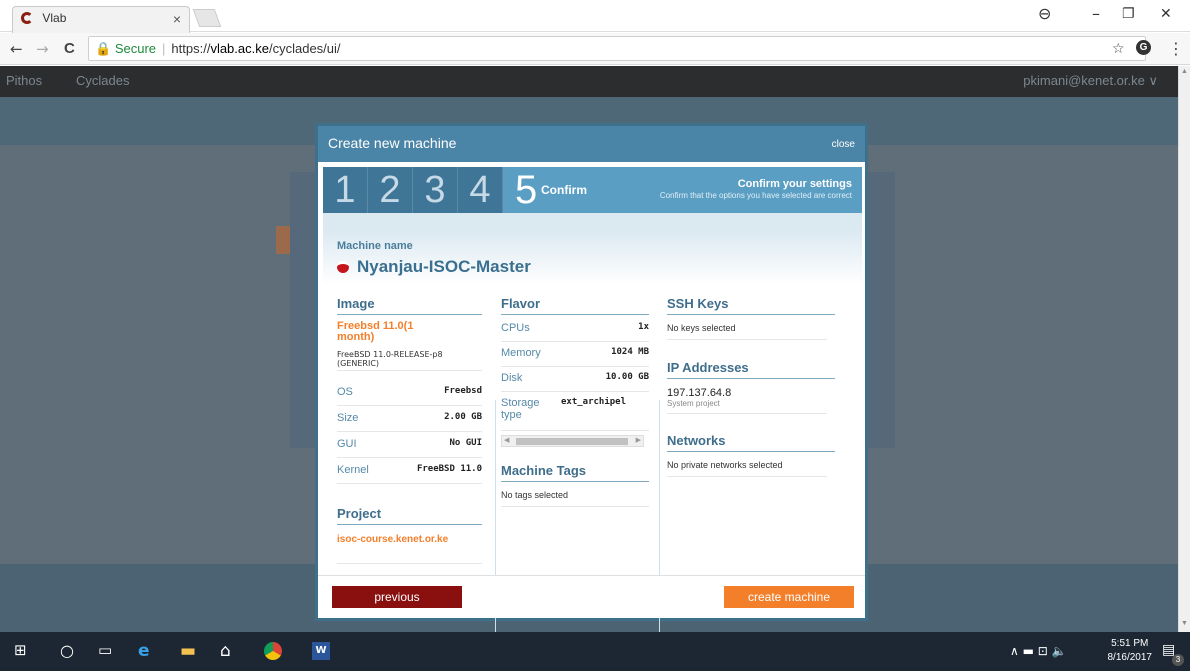 The image size is (1190, 671). I want to click on image-heading: Image, so click(409, 305).